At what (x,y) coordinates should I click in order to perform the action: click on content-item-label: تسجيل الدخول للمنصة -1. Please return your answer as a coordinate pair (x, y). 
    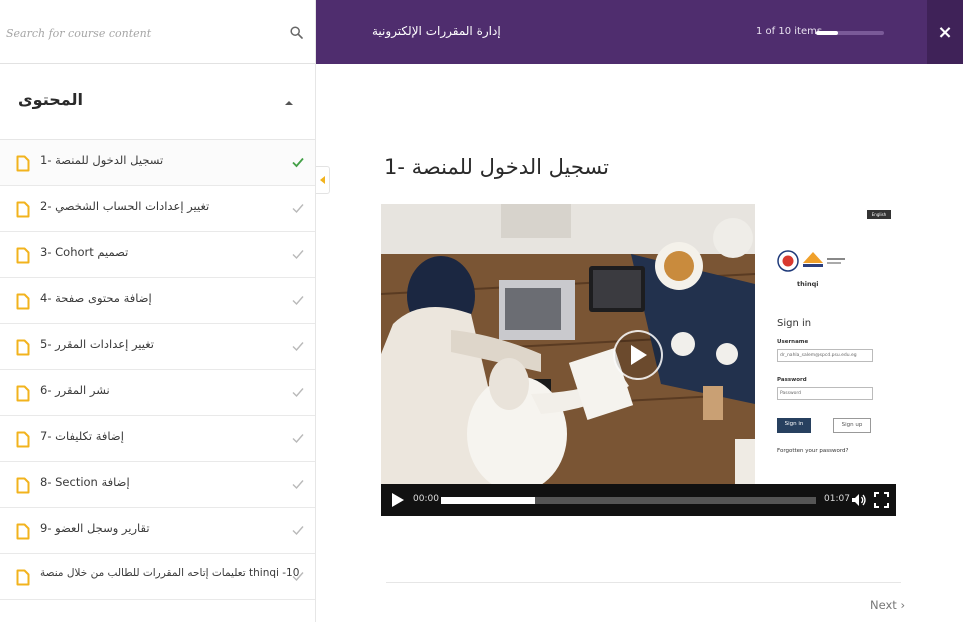
    Looking at the image, I should click on (102, 160).